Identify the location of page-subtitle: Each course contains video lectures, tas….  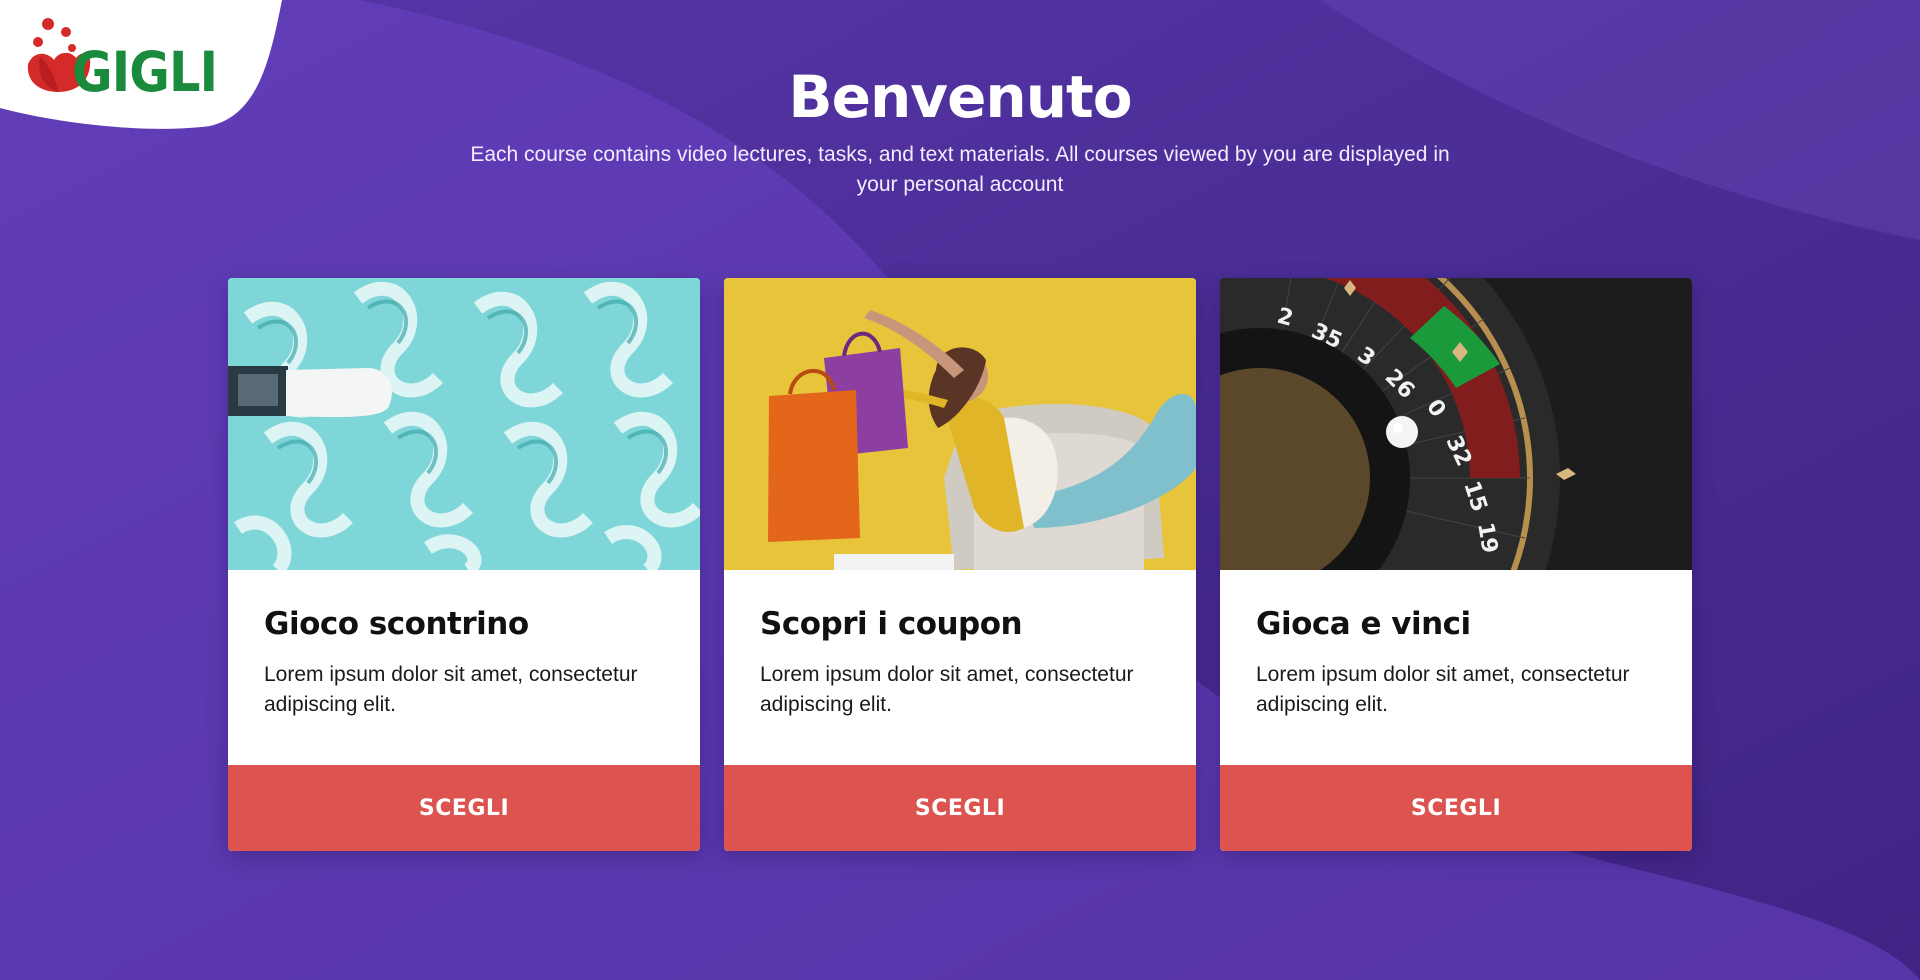
(960, 169).